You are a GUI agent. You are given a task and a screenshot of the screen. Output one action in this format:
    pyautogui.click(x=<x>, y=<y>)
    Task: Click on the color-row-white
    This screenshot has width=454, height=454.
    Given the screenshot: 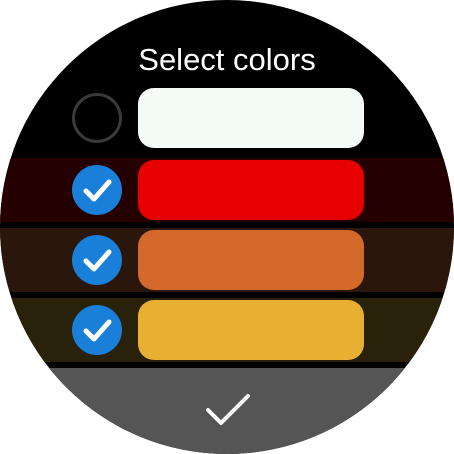 What is the action you would take?
    pyautogui.click(x=227, y=118)
    